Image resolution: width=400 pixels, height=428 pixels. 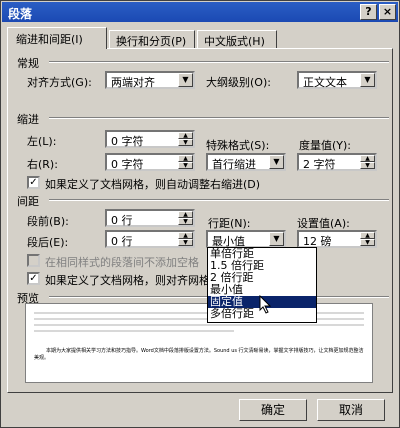 What do you see at coordinates (234, 164) in the screenshot?
I see `special-format-value: 首行缩进` at bounding box center [234, 164].